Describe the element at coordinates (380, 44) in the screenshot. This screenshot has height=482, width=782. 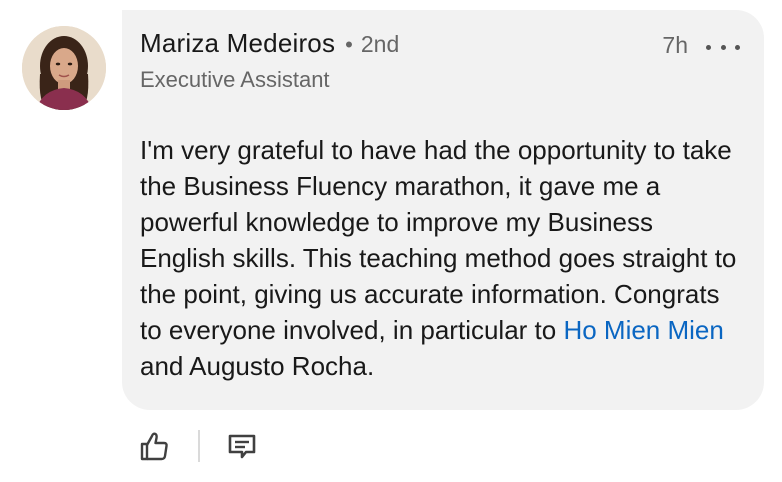
I see `connection-degree: 2nd` at that location.